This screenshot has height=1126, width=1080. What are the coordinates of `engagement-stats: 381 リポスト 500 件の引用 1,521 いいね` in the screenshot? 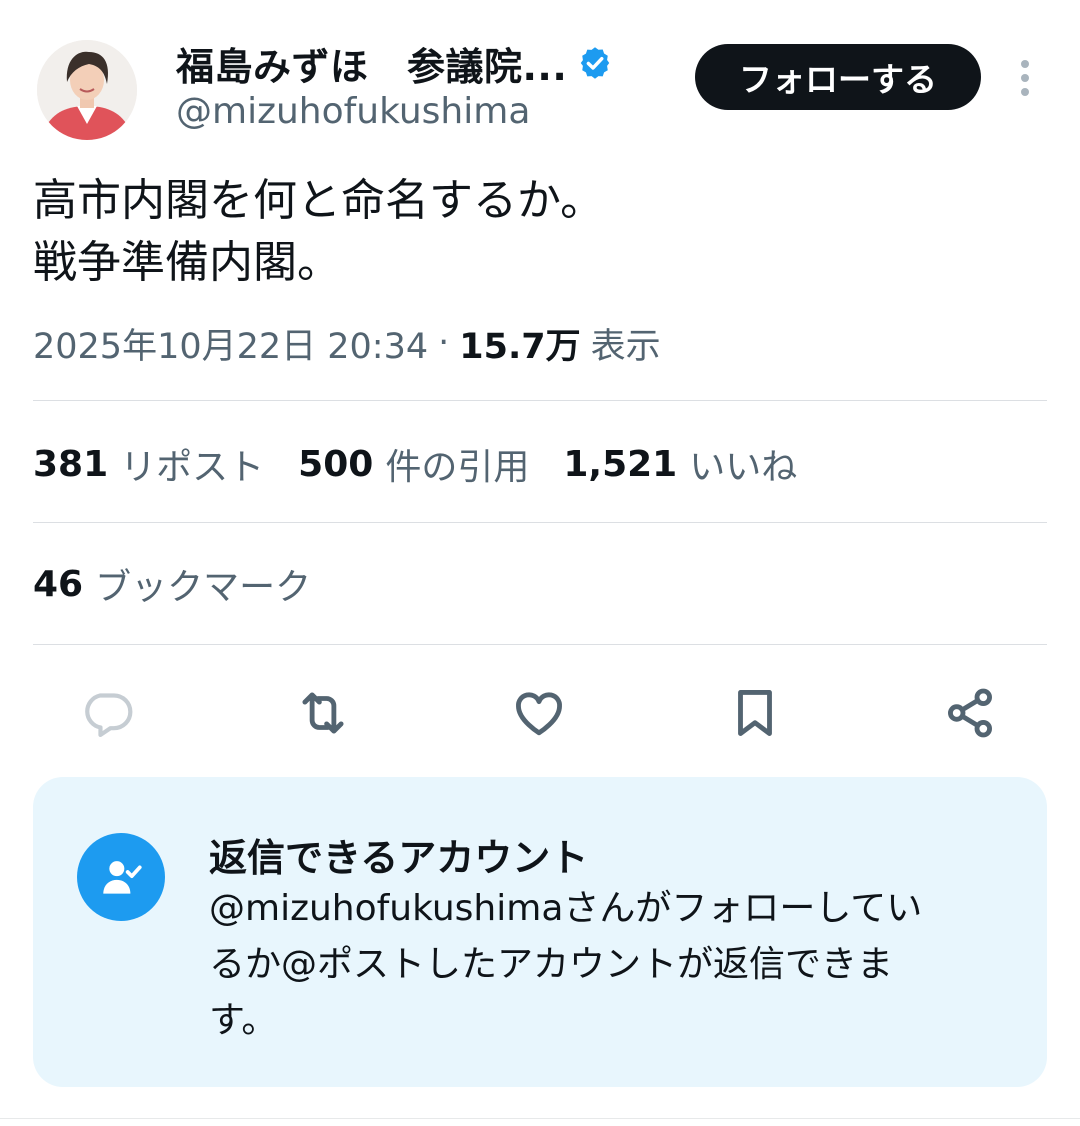 It's located at (415, 464).